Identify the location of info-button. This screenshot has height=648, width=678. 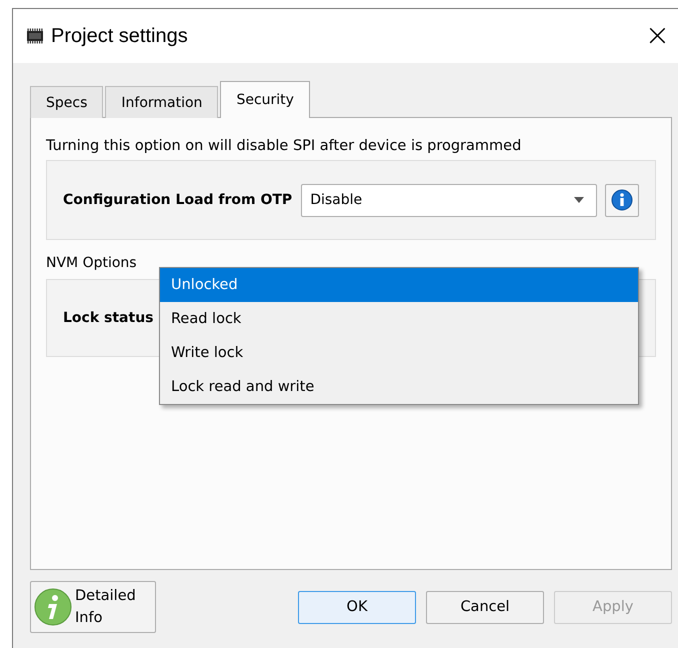
(622, 200).